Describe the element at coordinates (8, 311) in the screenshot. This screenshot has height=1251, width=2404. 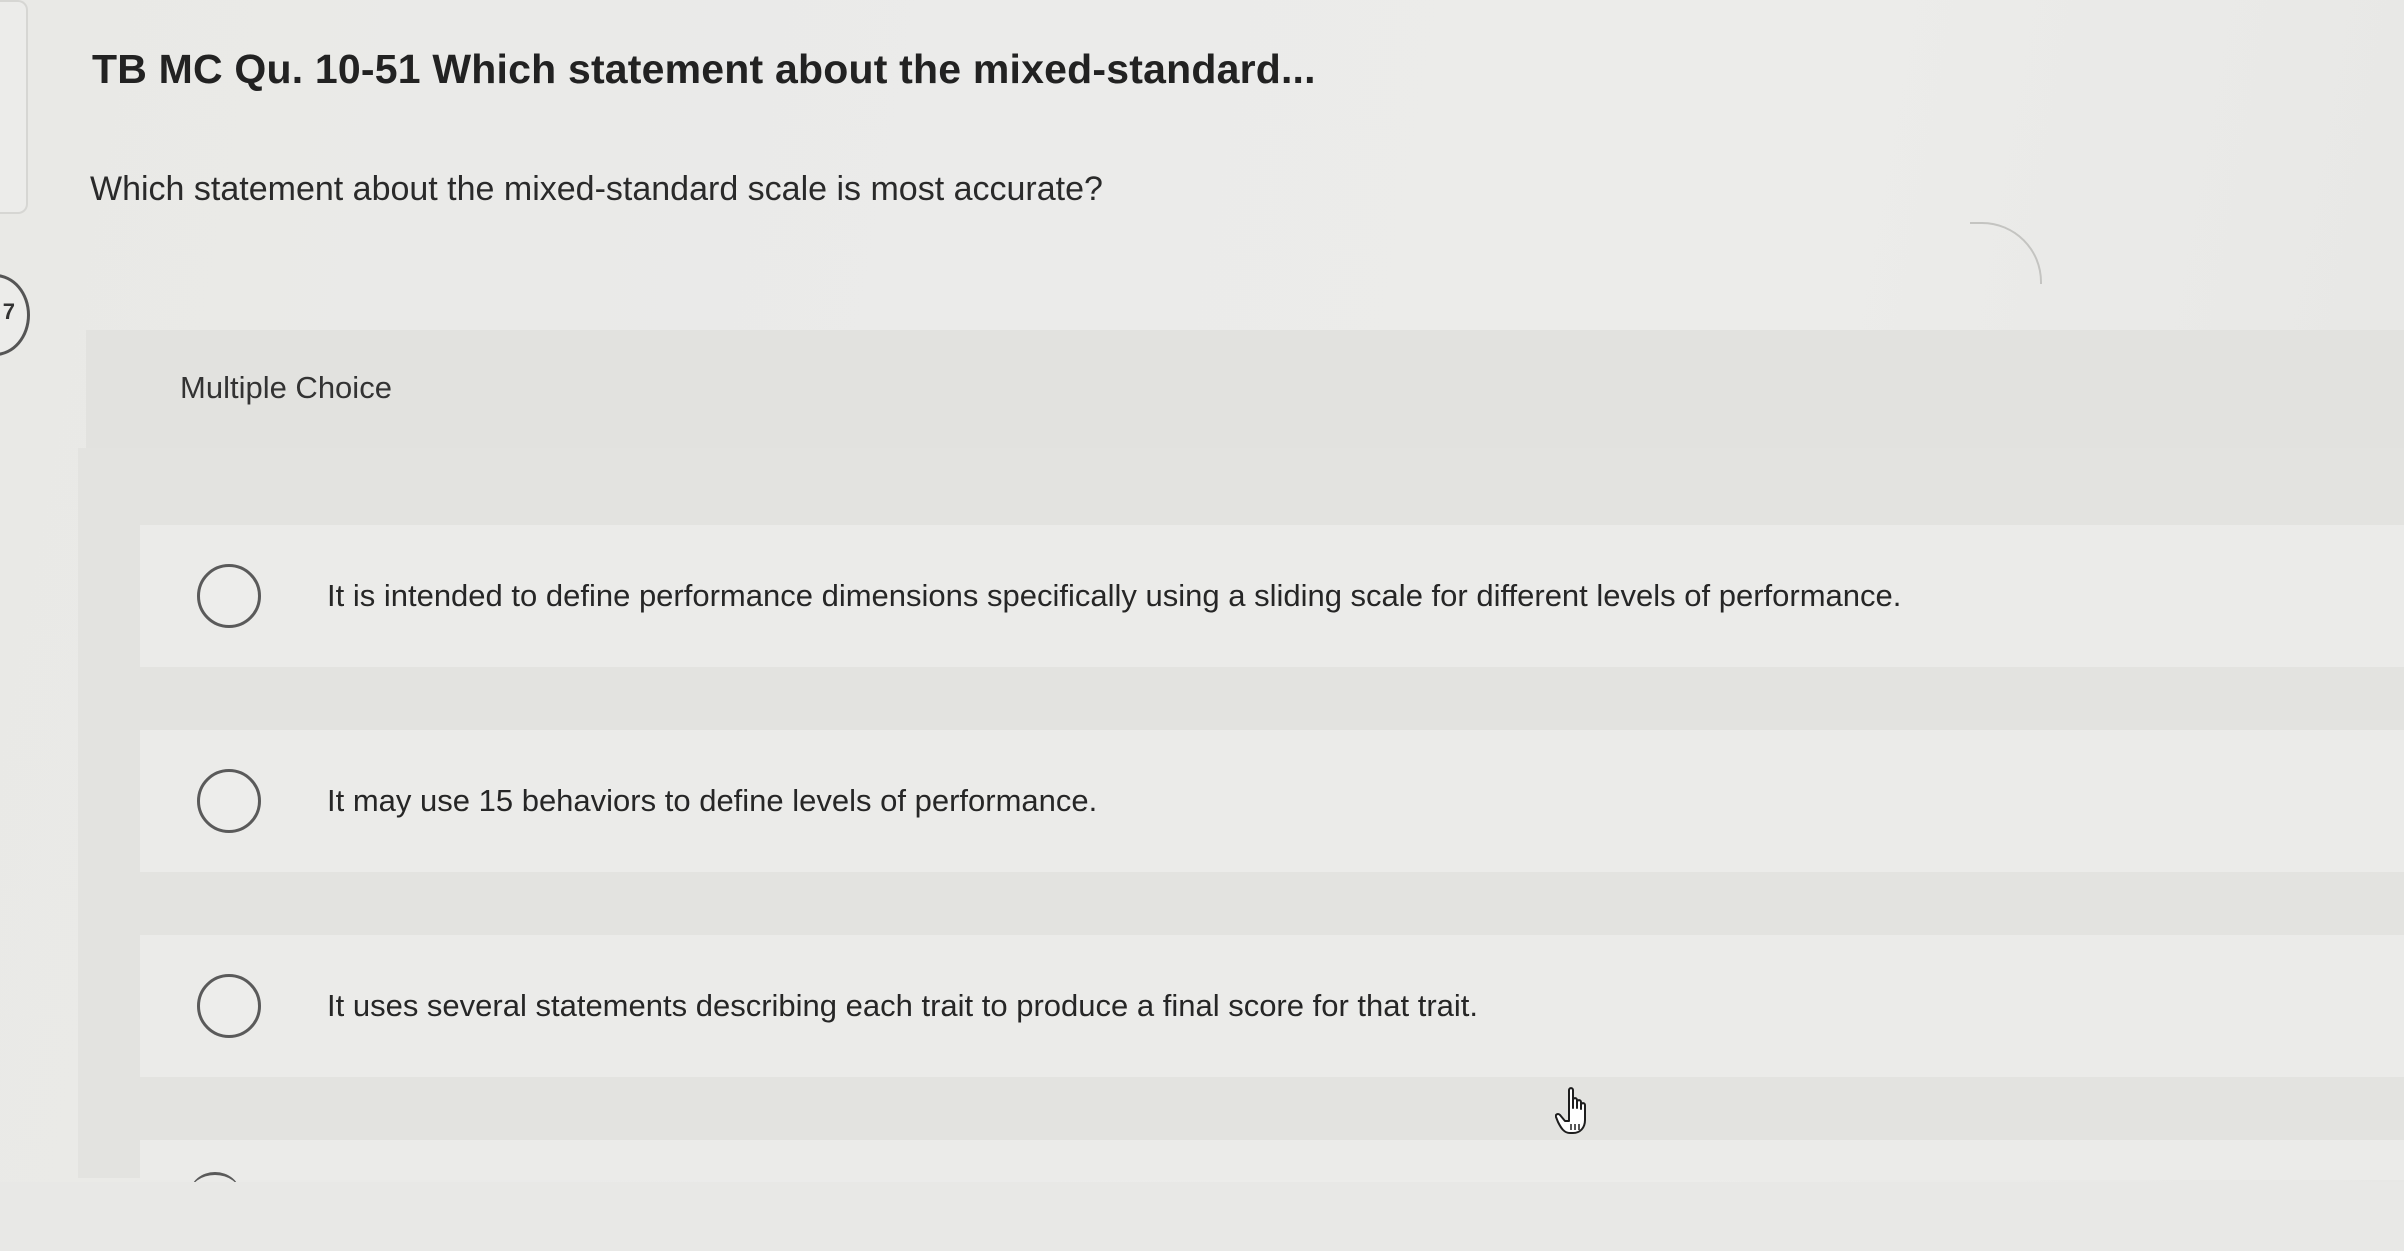
I see `question-number: 7` at that location.